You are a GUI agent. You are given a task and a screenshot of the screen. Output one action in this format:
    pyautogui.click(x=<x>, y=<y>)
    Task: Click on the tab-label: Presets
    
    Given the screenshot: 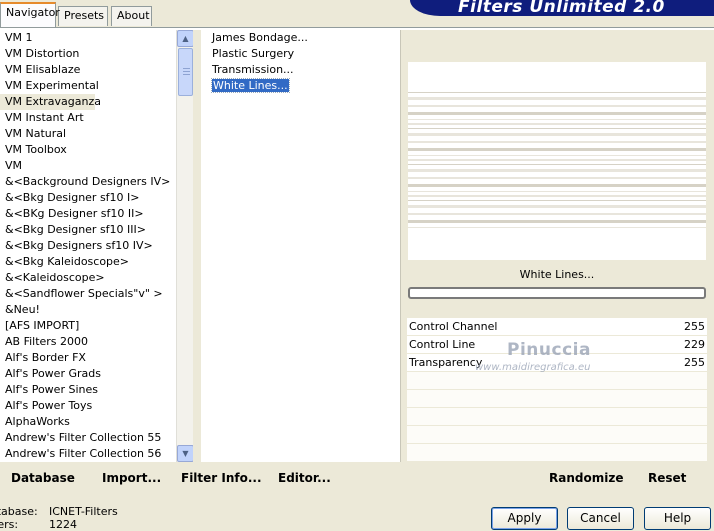 What is the action you would take?
    pyautogui.click(x=84, y=15)
    